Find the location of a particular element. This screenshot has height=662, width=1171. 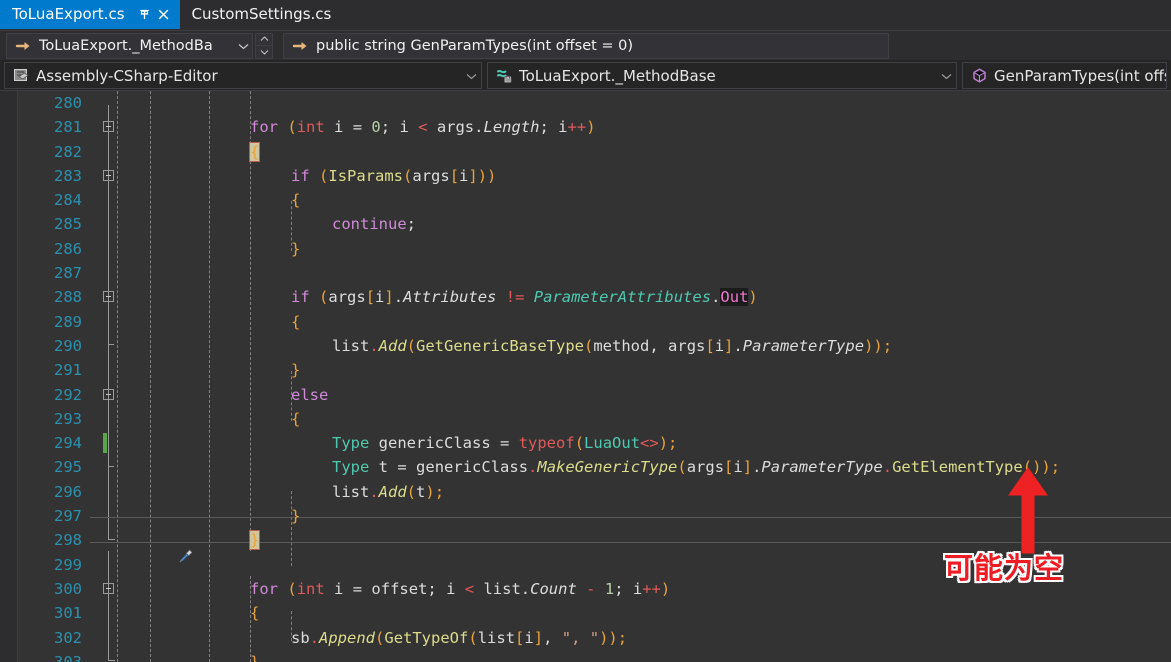

code-line: 284 { is located at coordinates (594, 200).